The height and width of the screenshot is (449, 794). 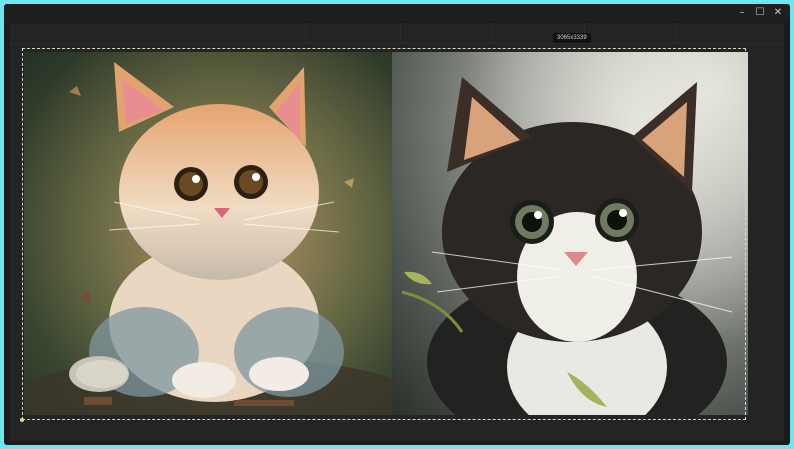 I want to click on title-bar: – ☐ ✕, so click(x=397, y=13).